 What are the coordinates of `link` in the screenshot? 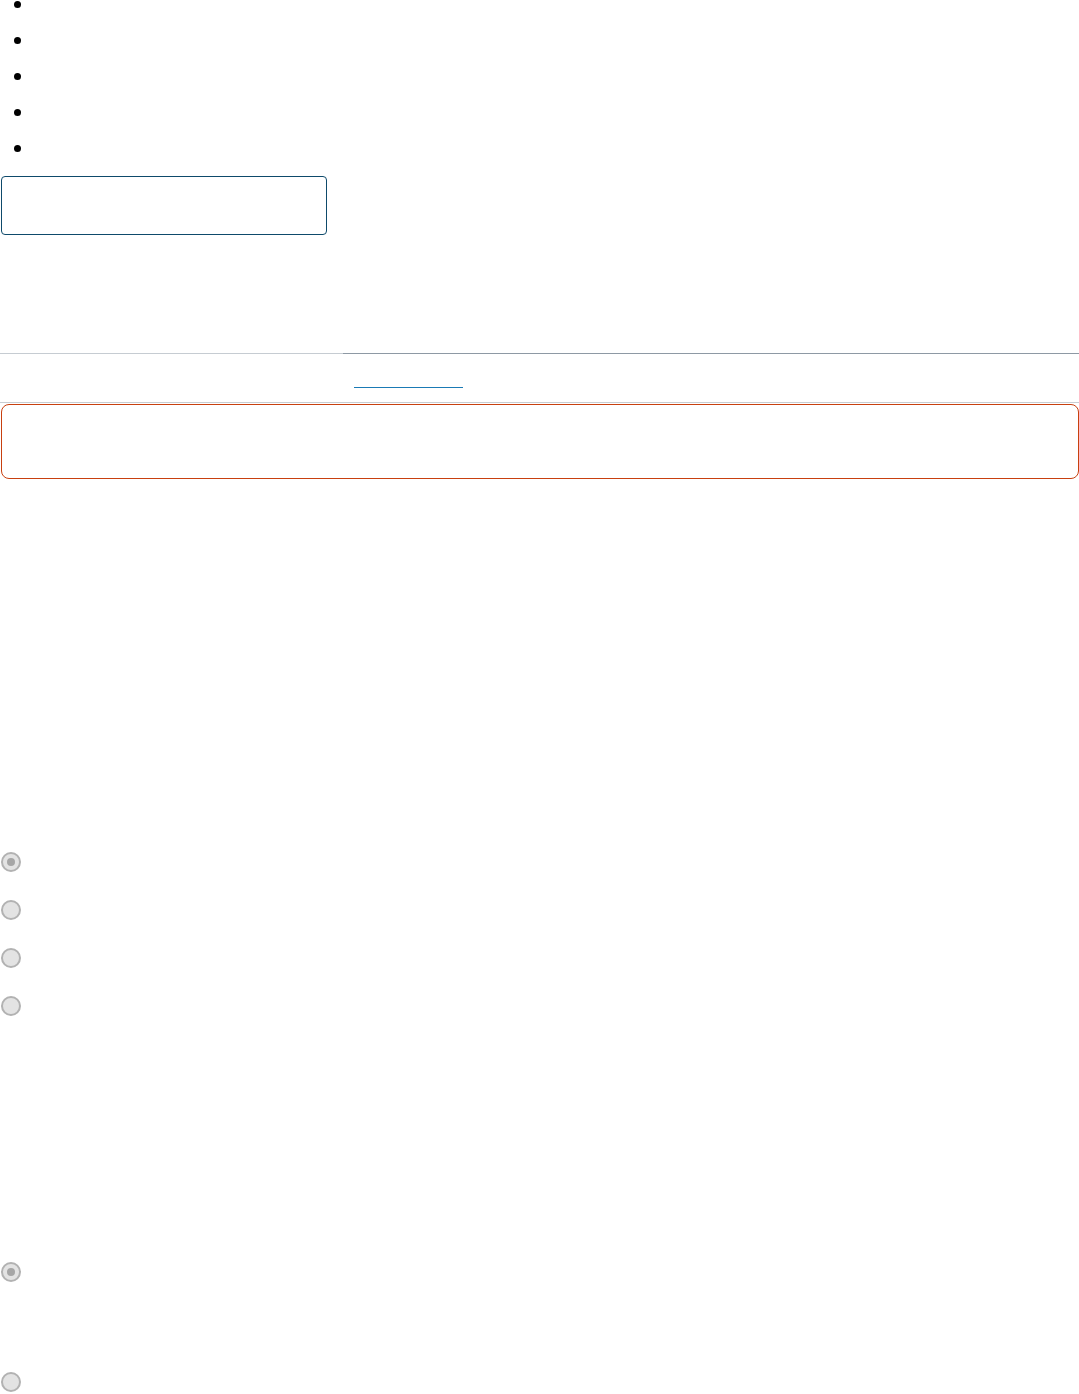 It's located at (408, 387).